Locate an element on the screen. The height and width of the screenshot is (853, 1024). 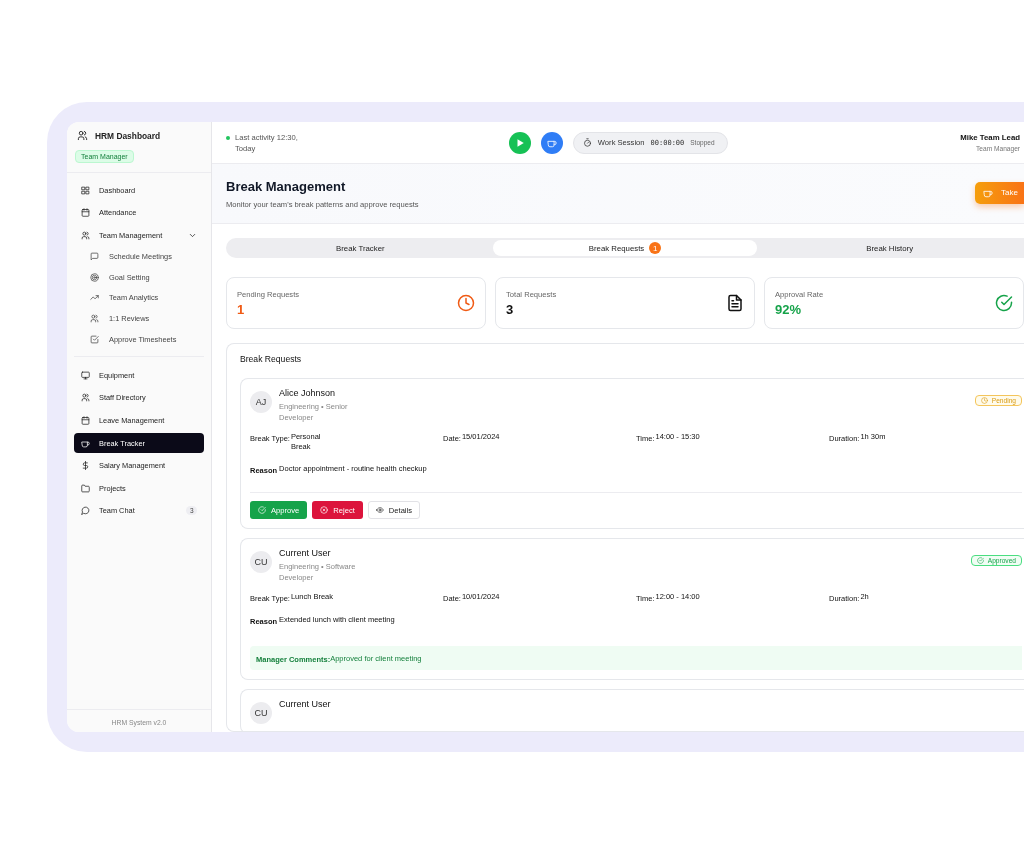
count-badge: 1 is located at coordinates (655, 248).